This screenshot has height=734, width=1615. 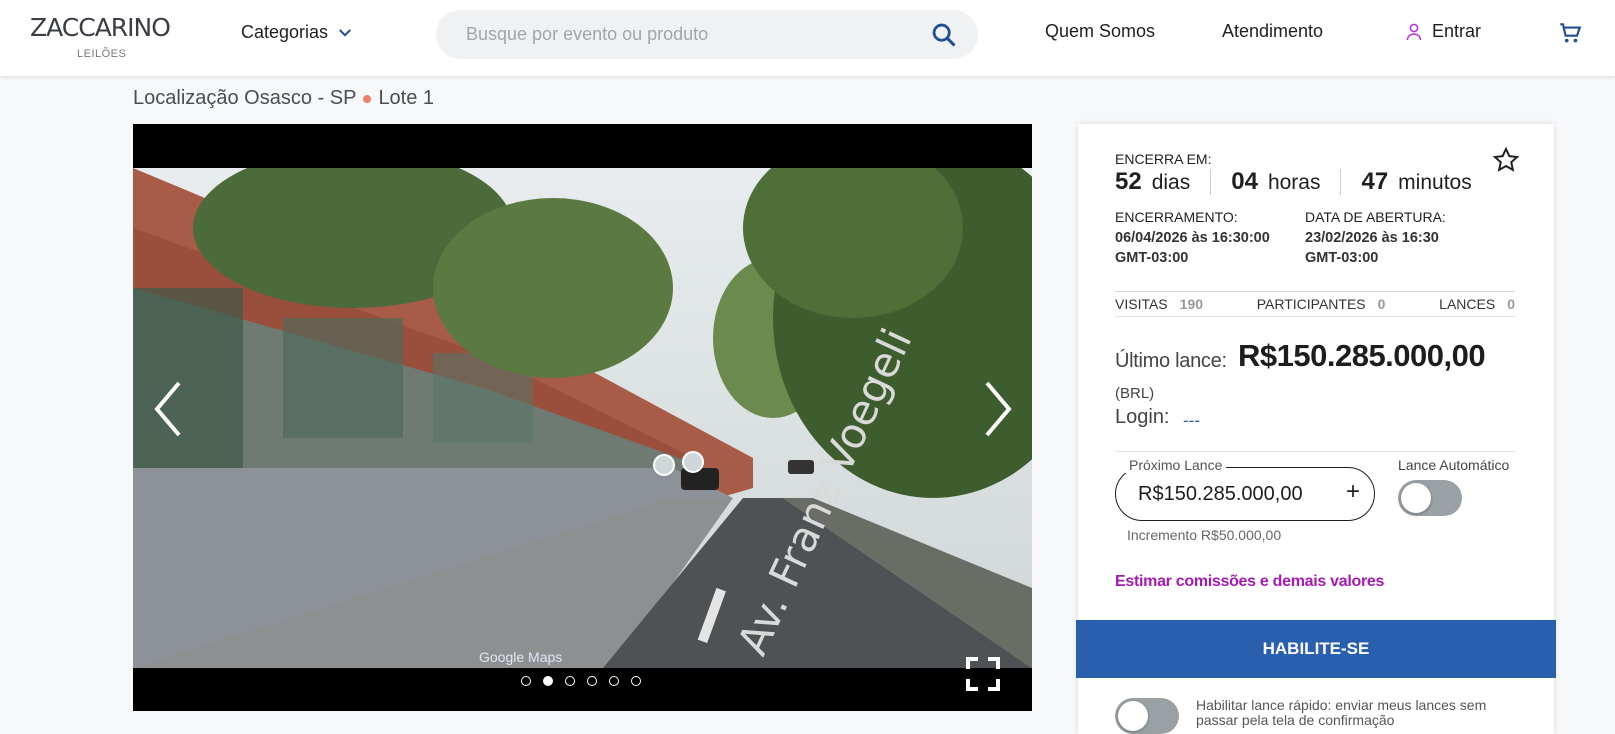 I want to click on closing-date: 06/04/2026 às 16:30:00, so click(x=1192, y=238).